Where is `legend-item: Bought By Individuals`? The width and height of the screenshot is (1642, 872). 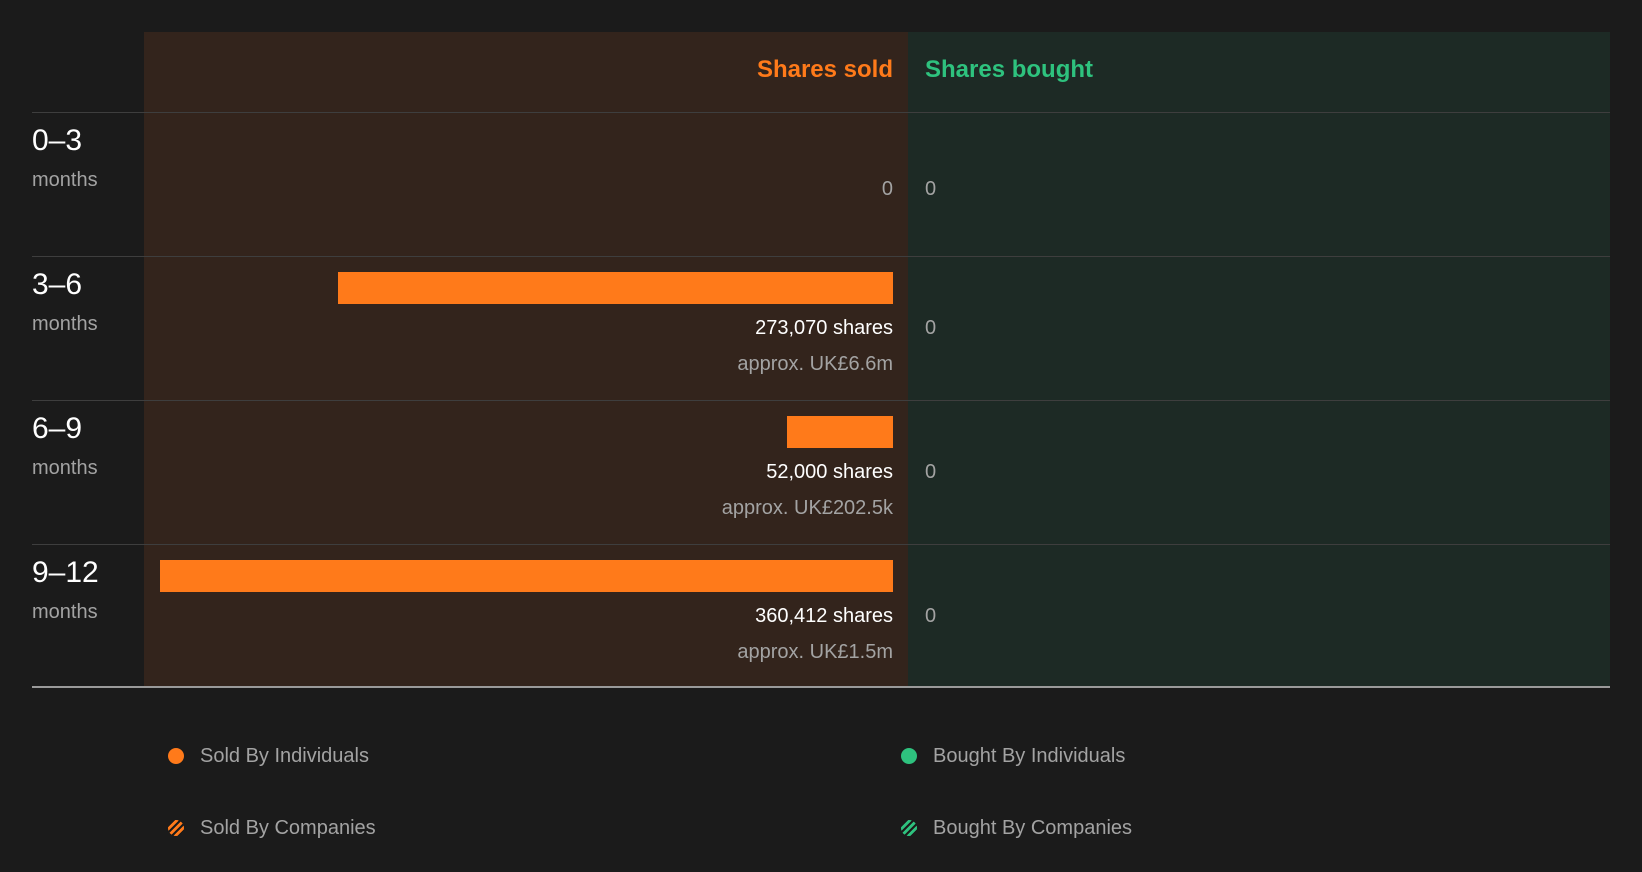
legend-item: Bought By Individuals is located at coordinates (1013, 756).